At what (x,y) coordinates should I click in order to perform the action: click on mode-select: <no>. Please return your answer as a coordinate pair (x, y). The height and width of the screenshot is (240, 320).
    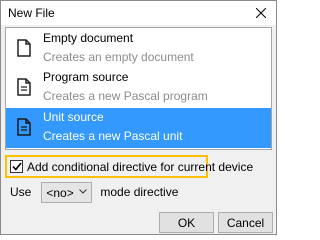
    Looking at the image, I should click on (67, 192).